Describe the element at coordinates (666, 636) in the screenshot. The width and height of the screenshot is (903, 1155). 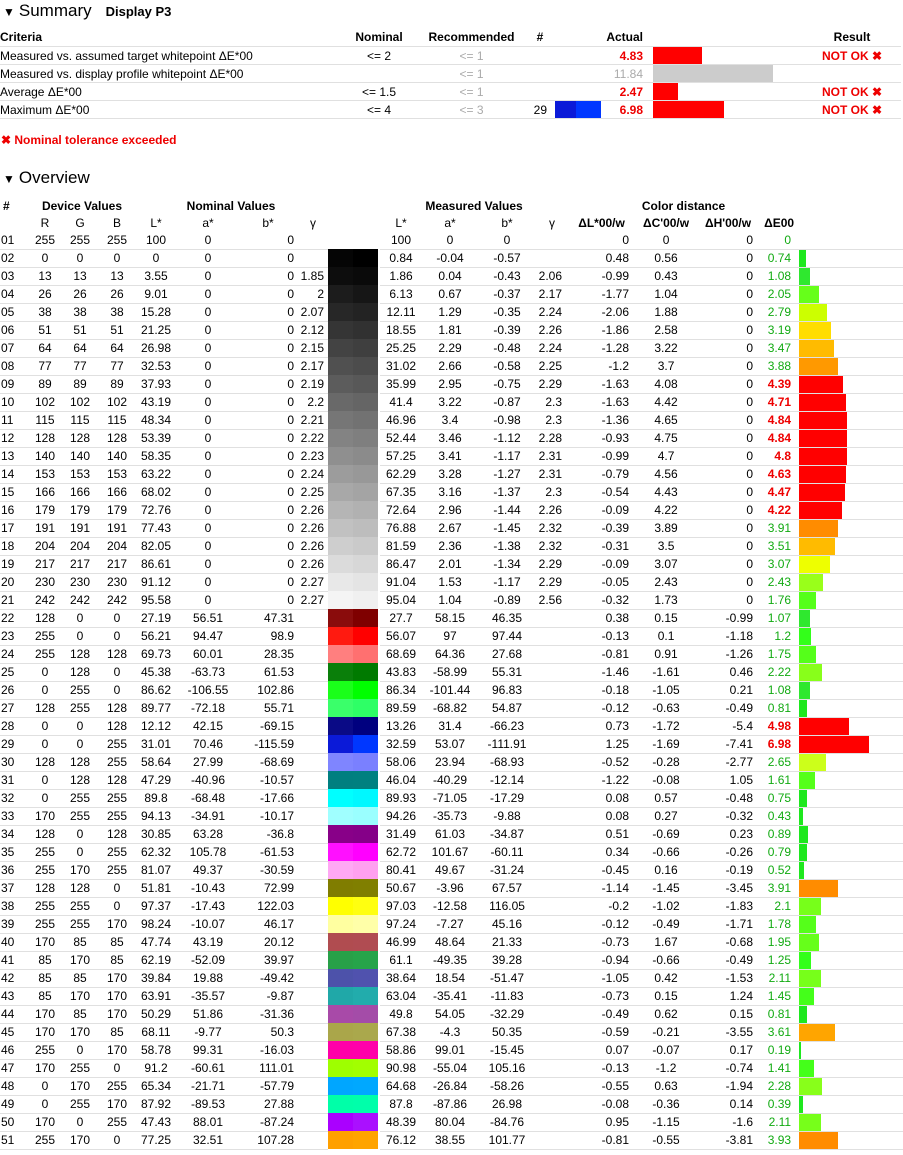
I see `delta-c: 0.1` at that location.